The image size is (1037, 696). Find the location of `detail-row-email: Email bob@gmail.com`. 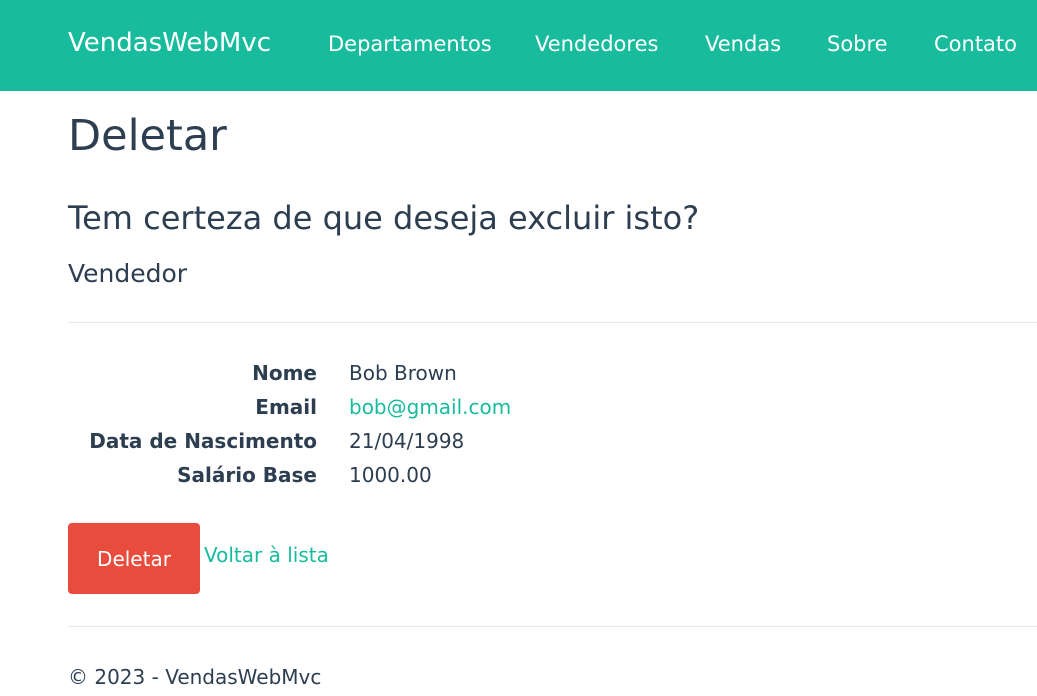

detail-row-email: Email bob@gmail.com is located at coordinates (368, 407).